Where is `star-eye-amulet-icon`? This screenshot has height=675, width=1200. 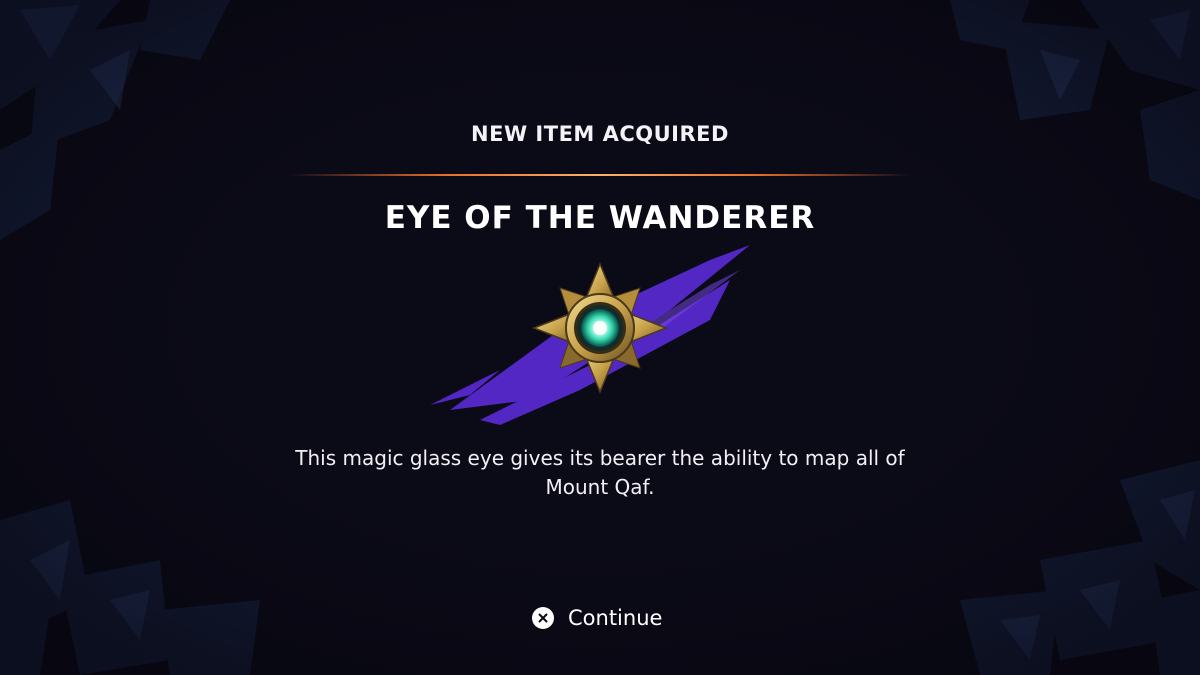
star-eye-amulet-icon is located at coordinates (590, 335).